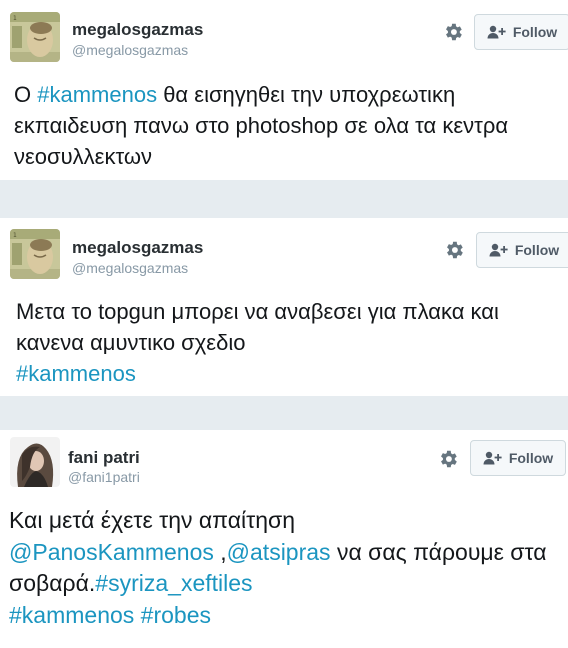 The width and height of the screenshot is (568, 648). I want to click on author-handle: @fani1patri, so click(104, 477).